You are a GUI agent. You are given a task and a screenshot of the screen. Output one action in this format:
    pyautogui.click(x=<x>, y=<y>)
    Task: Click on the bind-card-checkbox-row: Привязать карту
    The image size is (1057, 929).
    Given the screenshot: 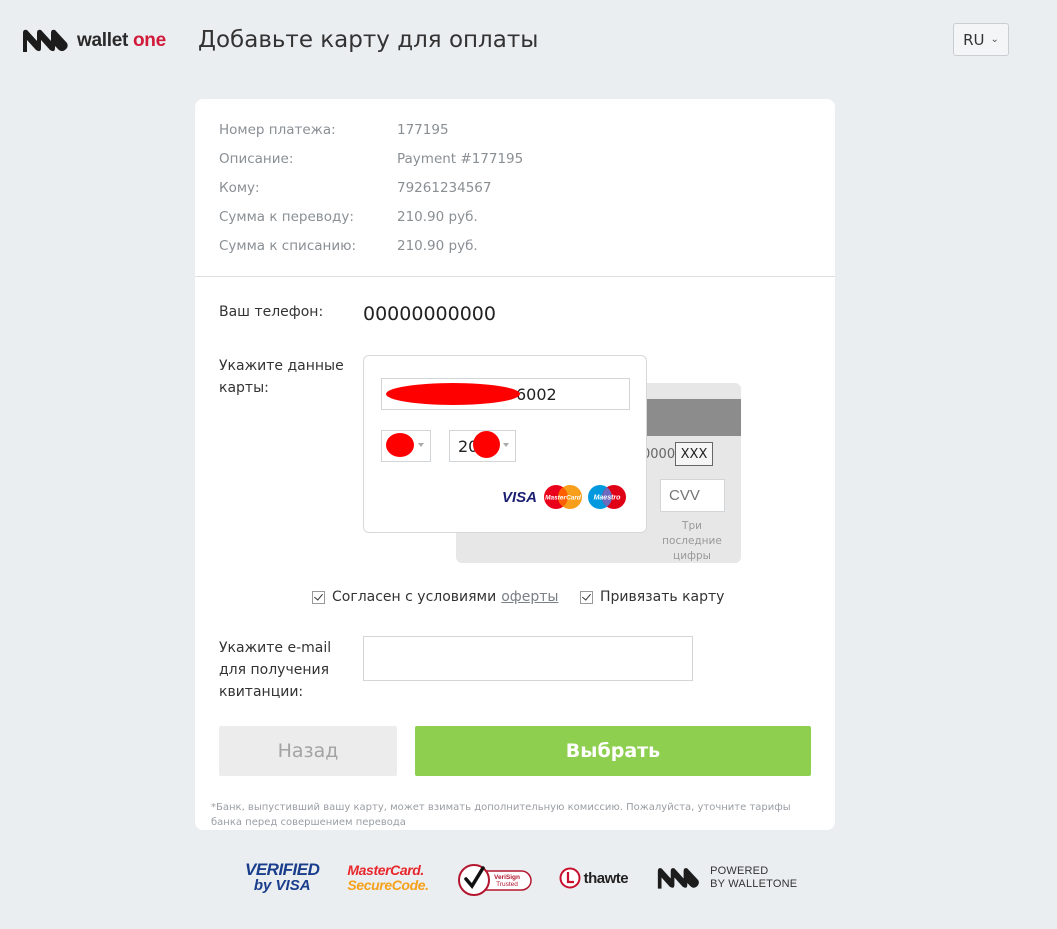 What is the action you would take?
    pyautogui.click(x=652, y=597)
    